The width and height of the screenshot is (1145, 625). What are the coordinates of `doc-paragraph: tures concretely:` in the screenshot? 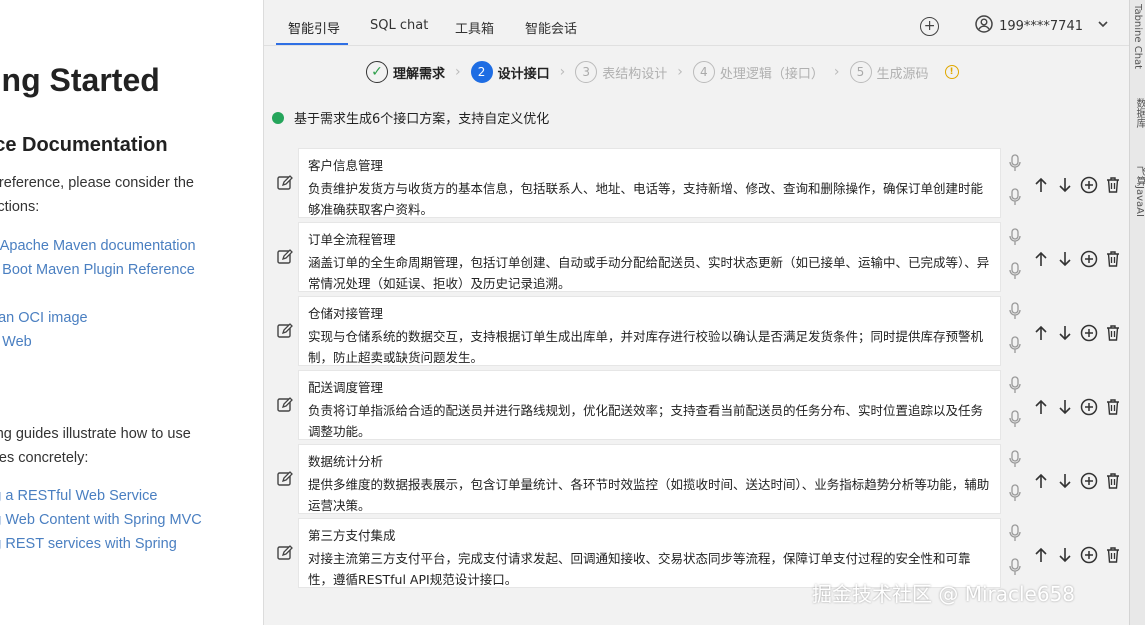 It's located at (44, 458).